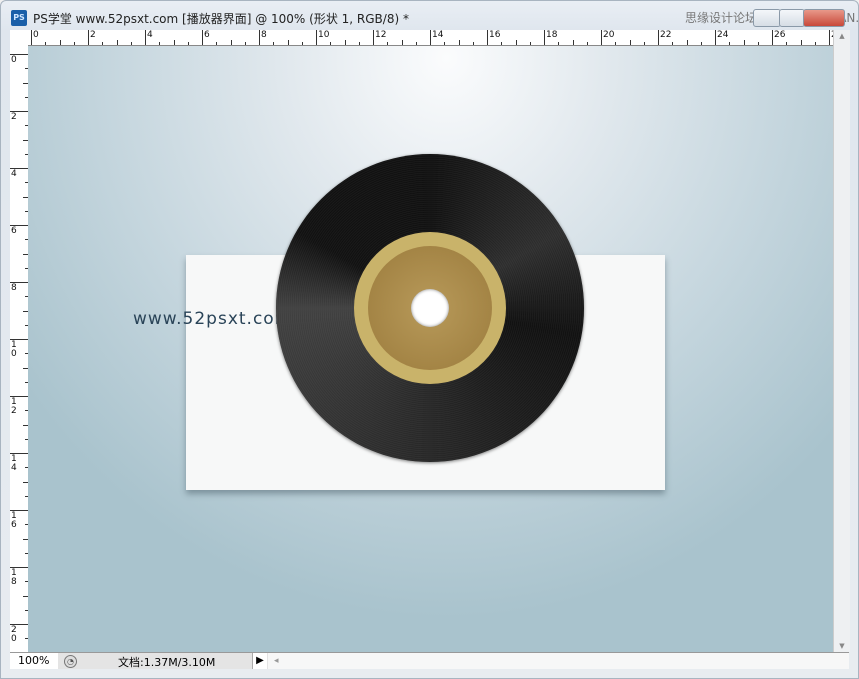 The height and width of the screenshot is (679, 859). What do you see at coordinates (558, 661) in the screenshot?
I see `horizontal-scrollbar: ◂` at bounding box center [558, 661].